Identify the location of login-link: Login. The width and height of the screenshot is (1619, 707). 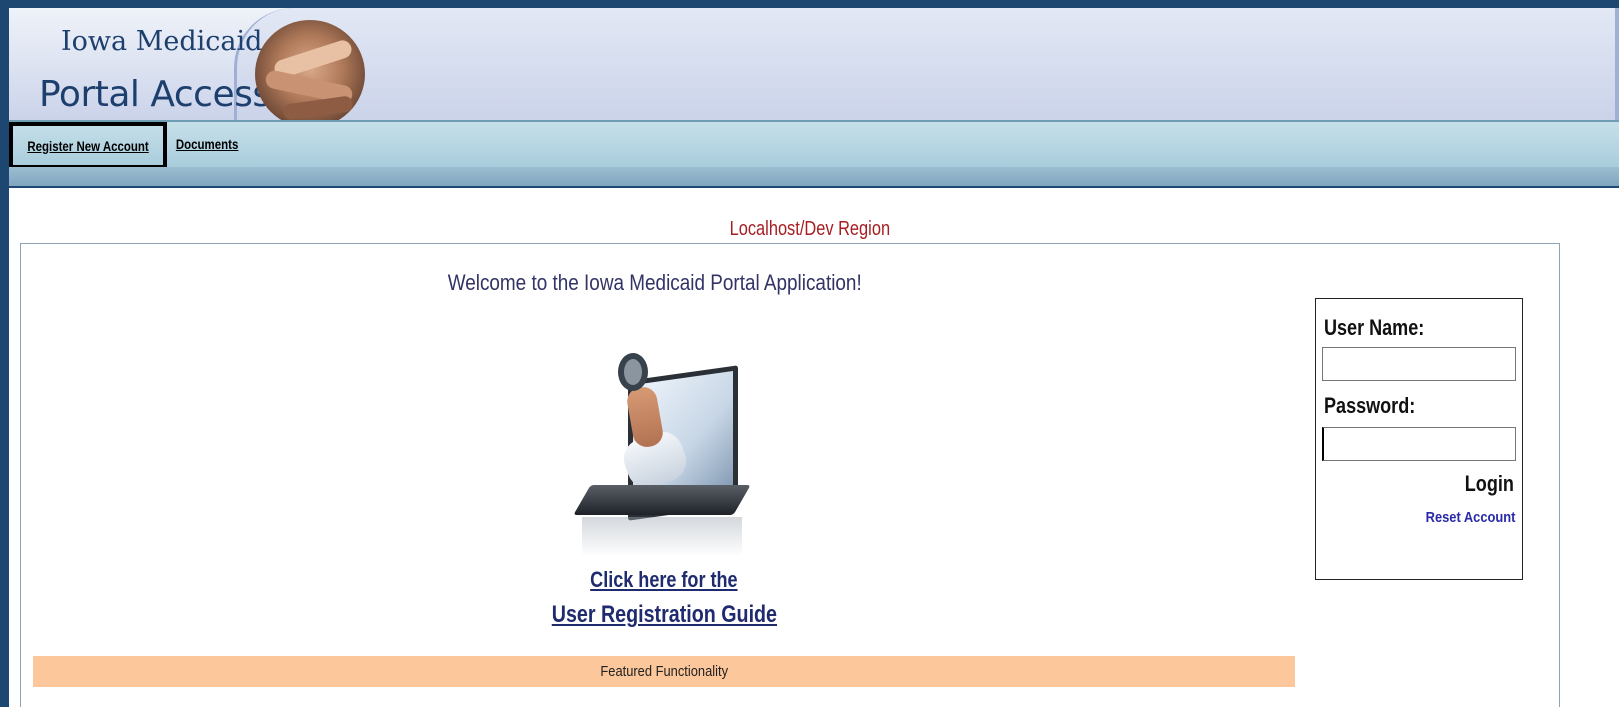
(1484, 484).